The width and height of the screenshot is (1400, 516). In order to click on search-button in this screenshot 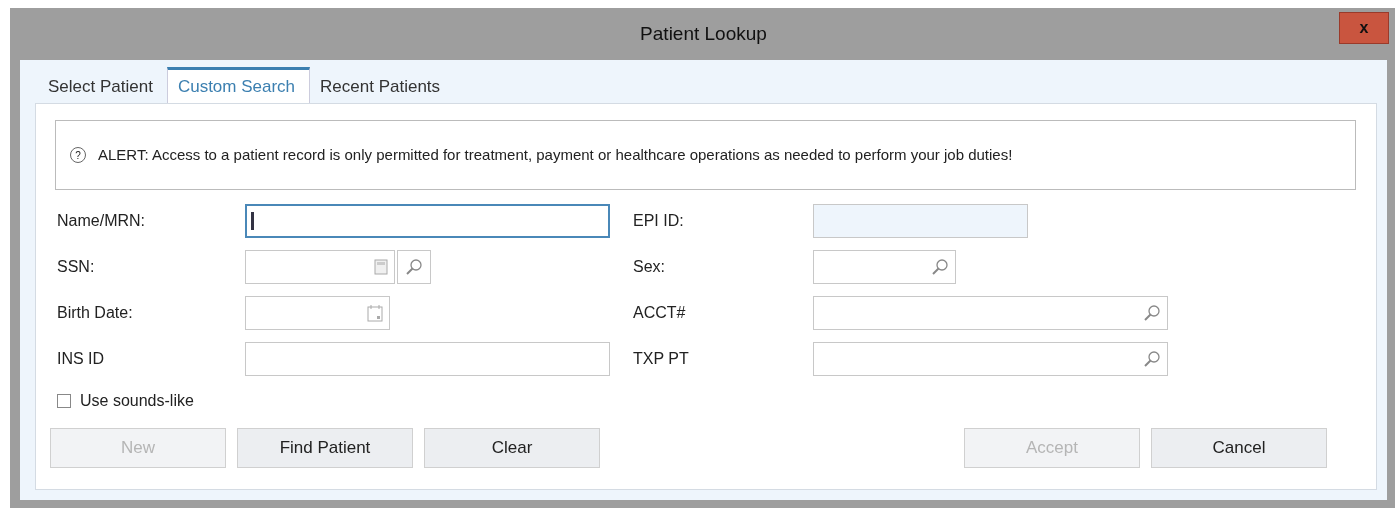, I will do `click(414, 267)`.